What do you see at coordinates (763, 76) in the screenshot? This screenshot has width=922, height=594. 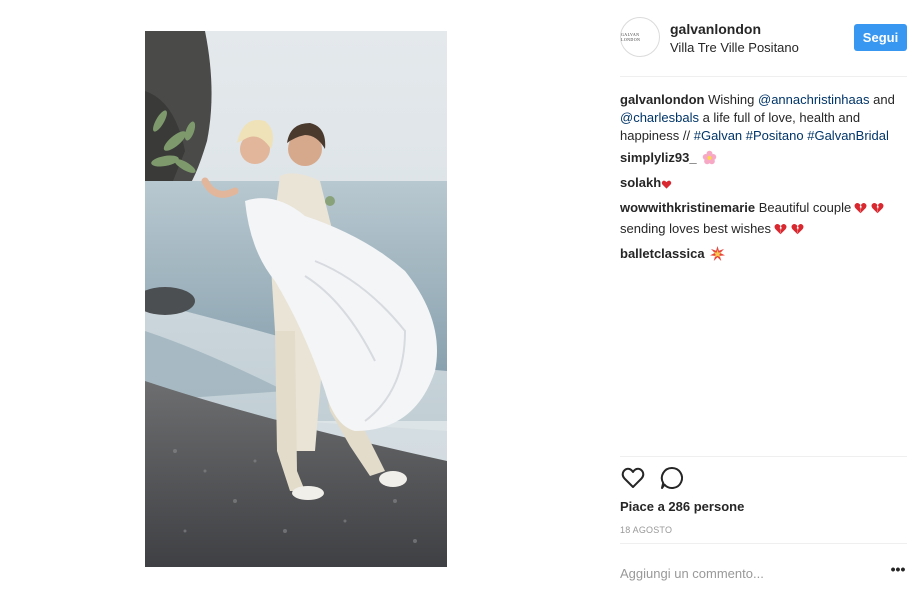 I see `header-divider` at bounding box center [763, 76].